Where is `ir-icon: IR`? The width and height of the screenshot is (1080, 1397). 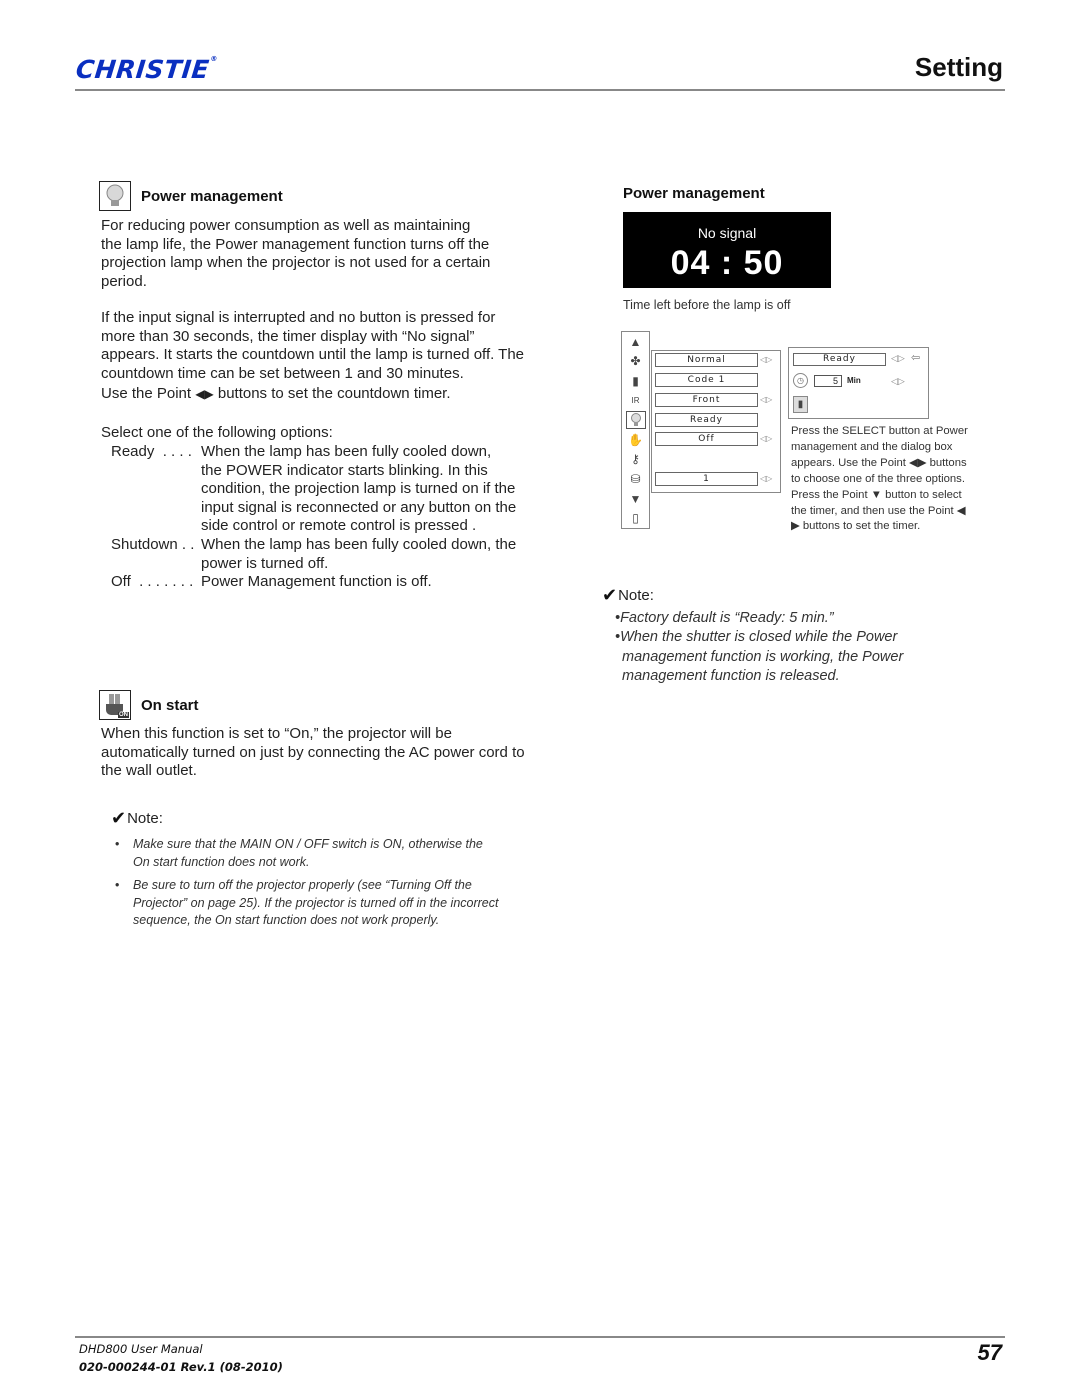
ir-icon: IR is located at coordinates (635, 401).